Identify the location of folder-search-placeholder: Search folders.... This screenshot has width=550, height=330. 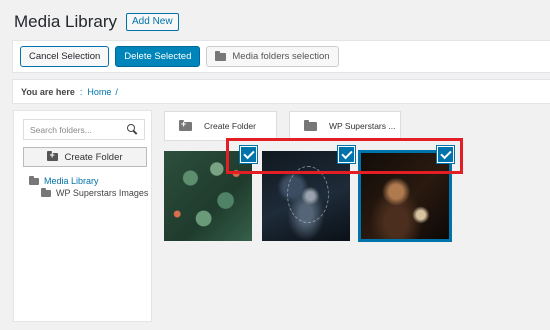
(61, 129).